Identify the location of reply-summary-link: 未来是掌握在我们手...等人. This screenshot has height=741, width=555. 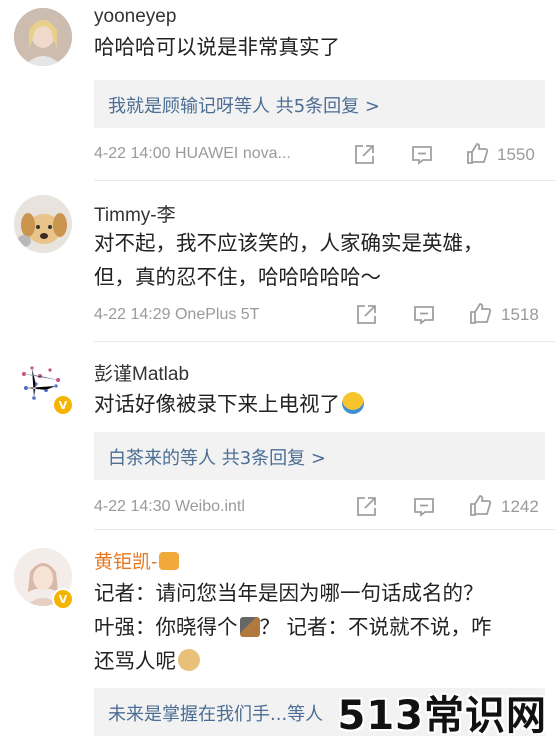
(215, 713).